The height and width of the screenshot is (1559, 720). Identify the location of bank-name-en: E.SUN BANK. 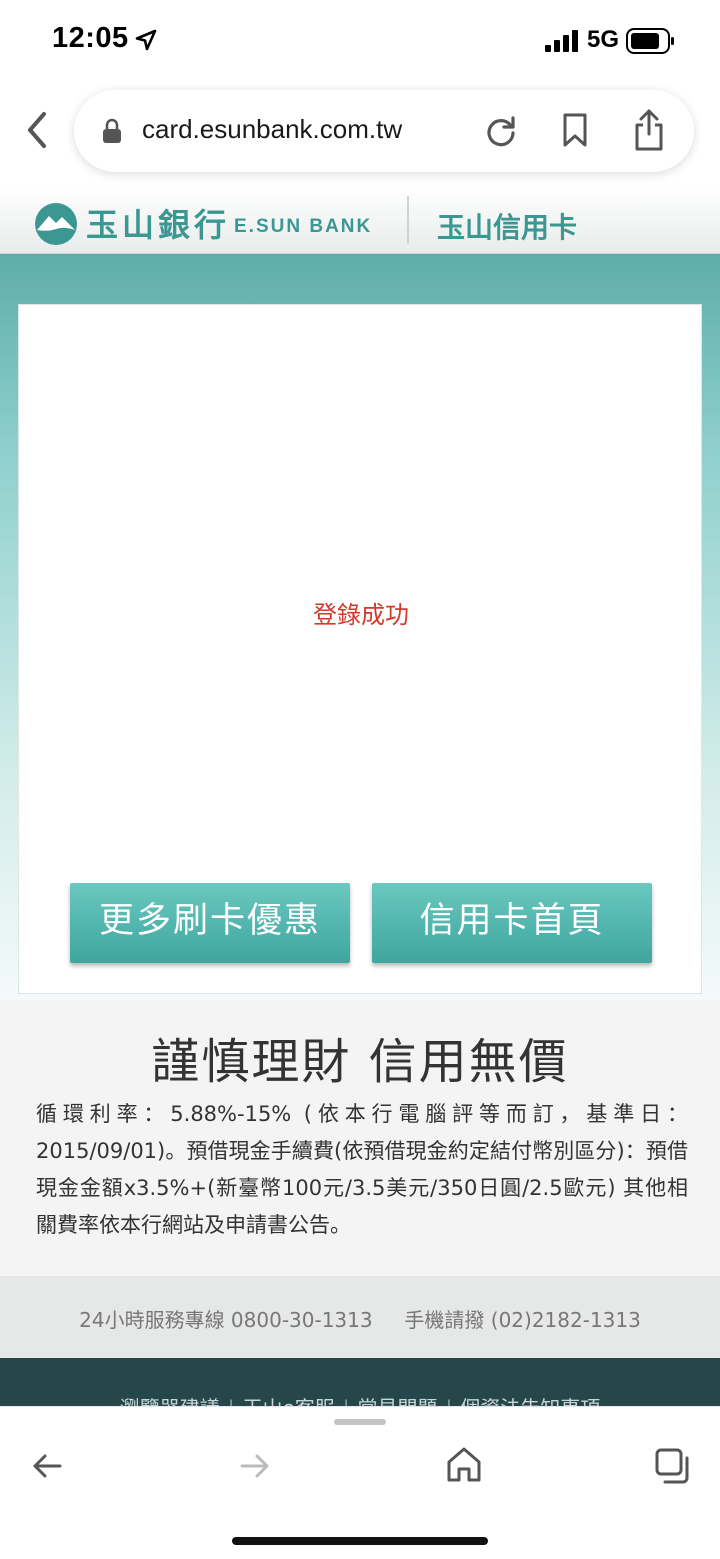
(303, 227).